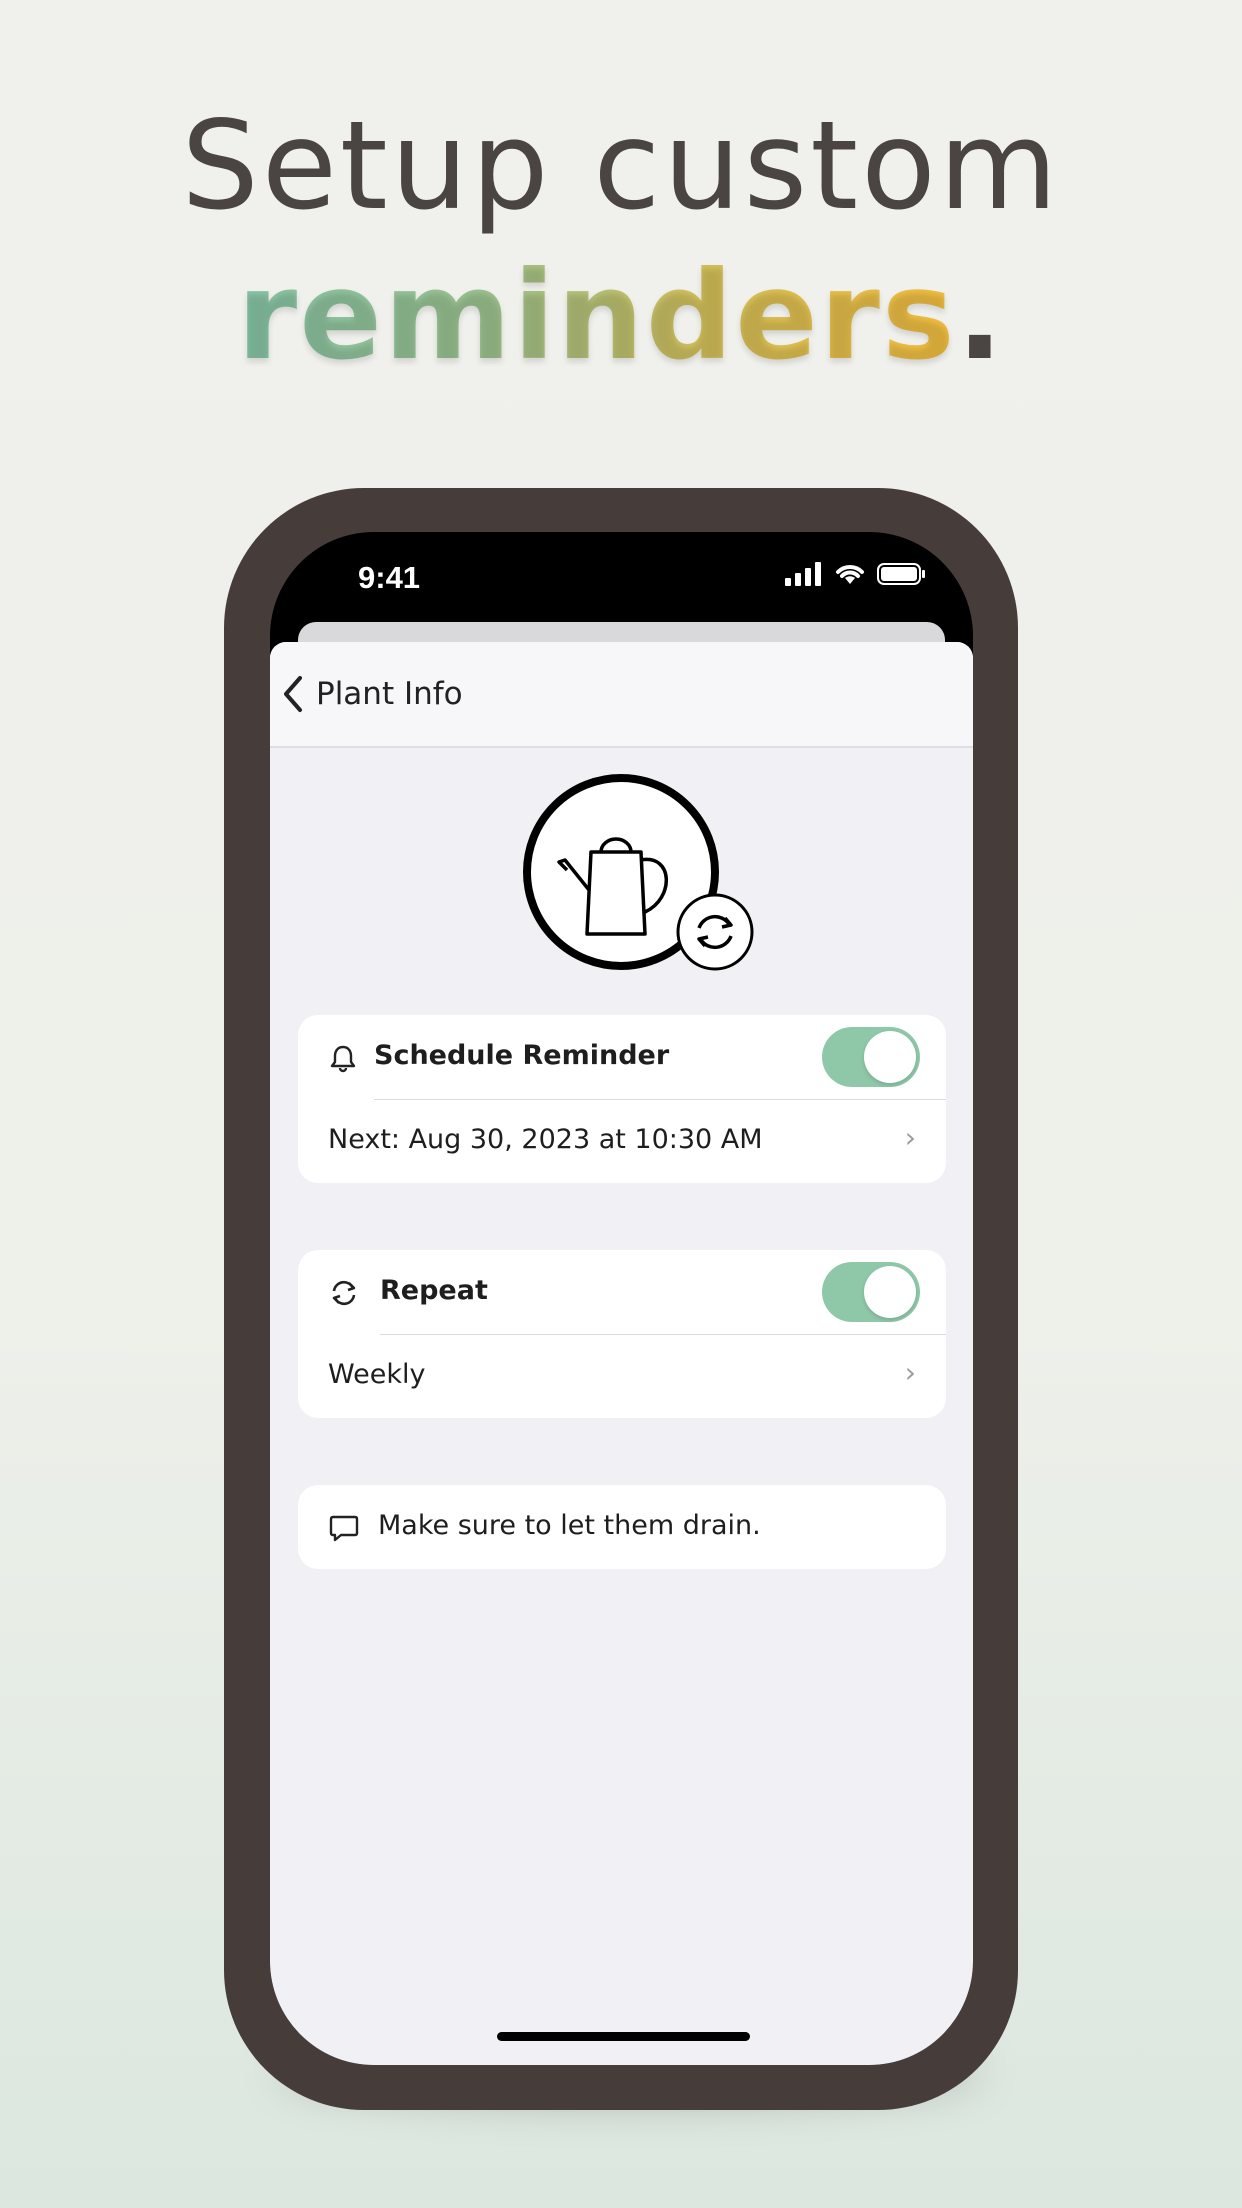 This screenshot has width=1242, height=2208. What do you see at coordinates (638, 874) in the screenshot?
I see `plant-avatar` at bounding box center [638, 874].